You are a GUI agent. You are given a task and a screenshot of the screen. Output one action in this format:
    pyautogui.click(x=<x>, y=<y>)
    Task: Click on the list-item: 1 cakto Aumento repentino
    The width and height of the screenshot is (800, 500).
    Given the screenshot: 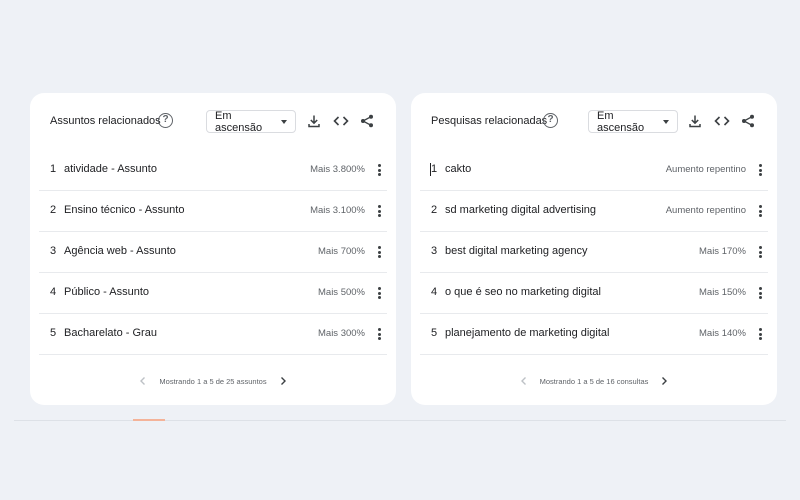 What is the action you would take?
    pyautogui.click(x=594, y=170)
    